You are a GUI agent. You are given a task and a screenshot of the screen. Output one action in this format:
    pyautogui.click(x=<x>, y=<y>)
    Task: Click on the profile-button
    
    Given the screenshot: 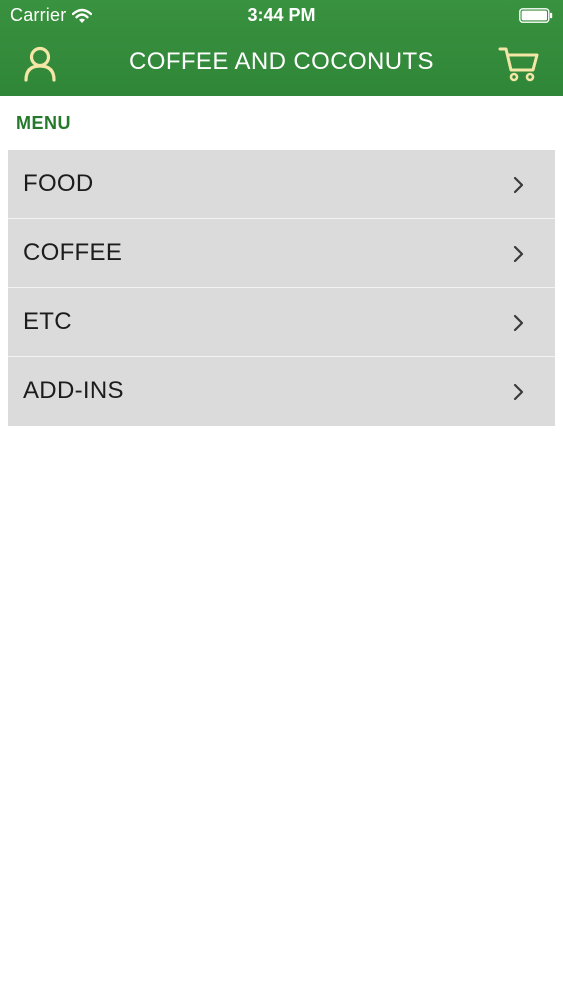 What is the action you would take?
    pyautogui.click(x=40, y=64)
    